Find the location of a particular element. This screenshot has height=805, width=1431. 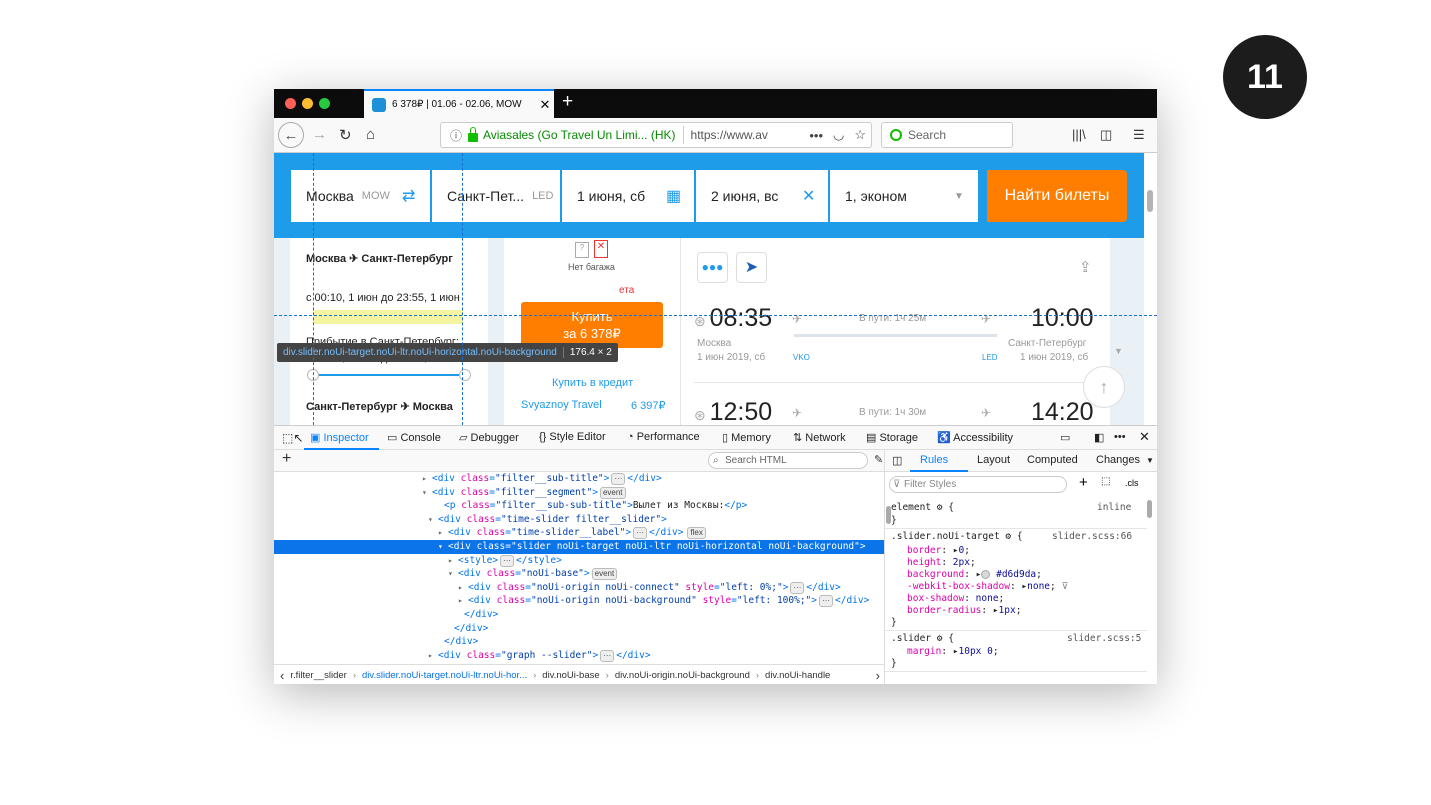

breadcrumb-item: div.noUi-base is located at coordinates (570, 675).